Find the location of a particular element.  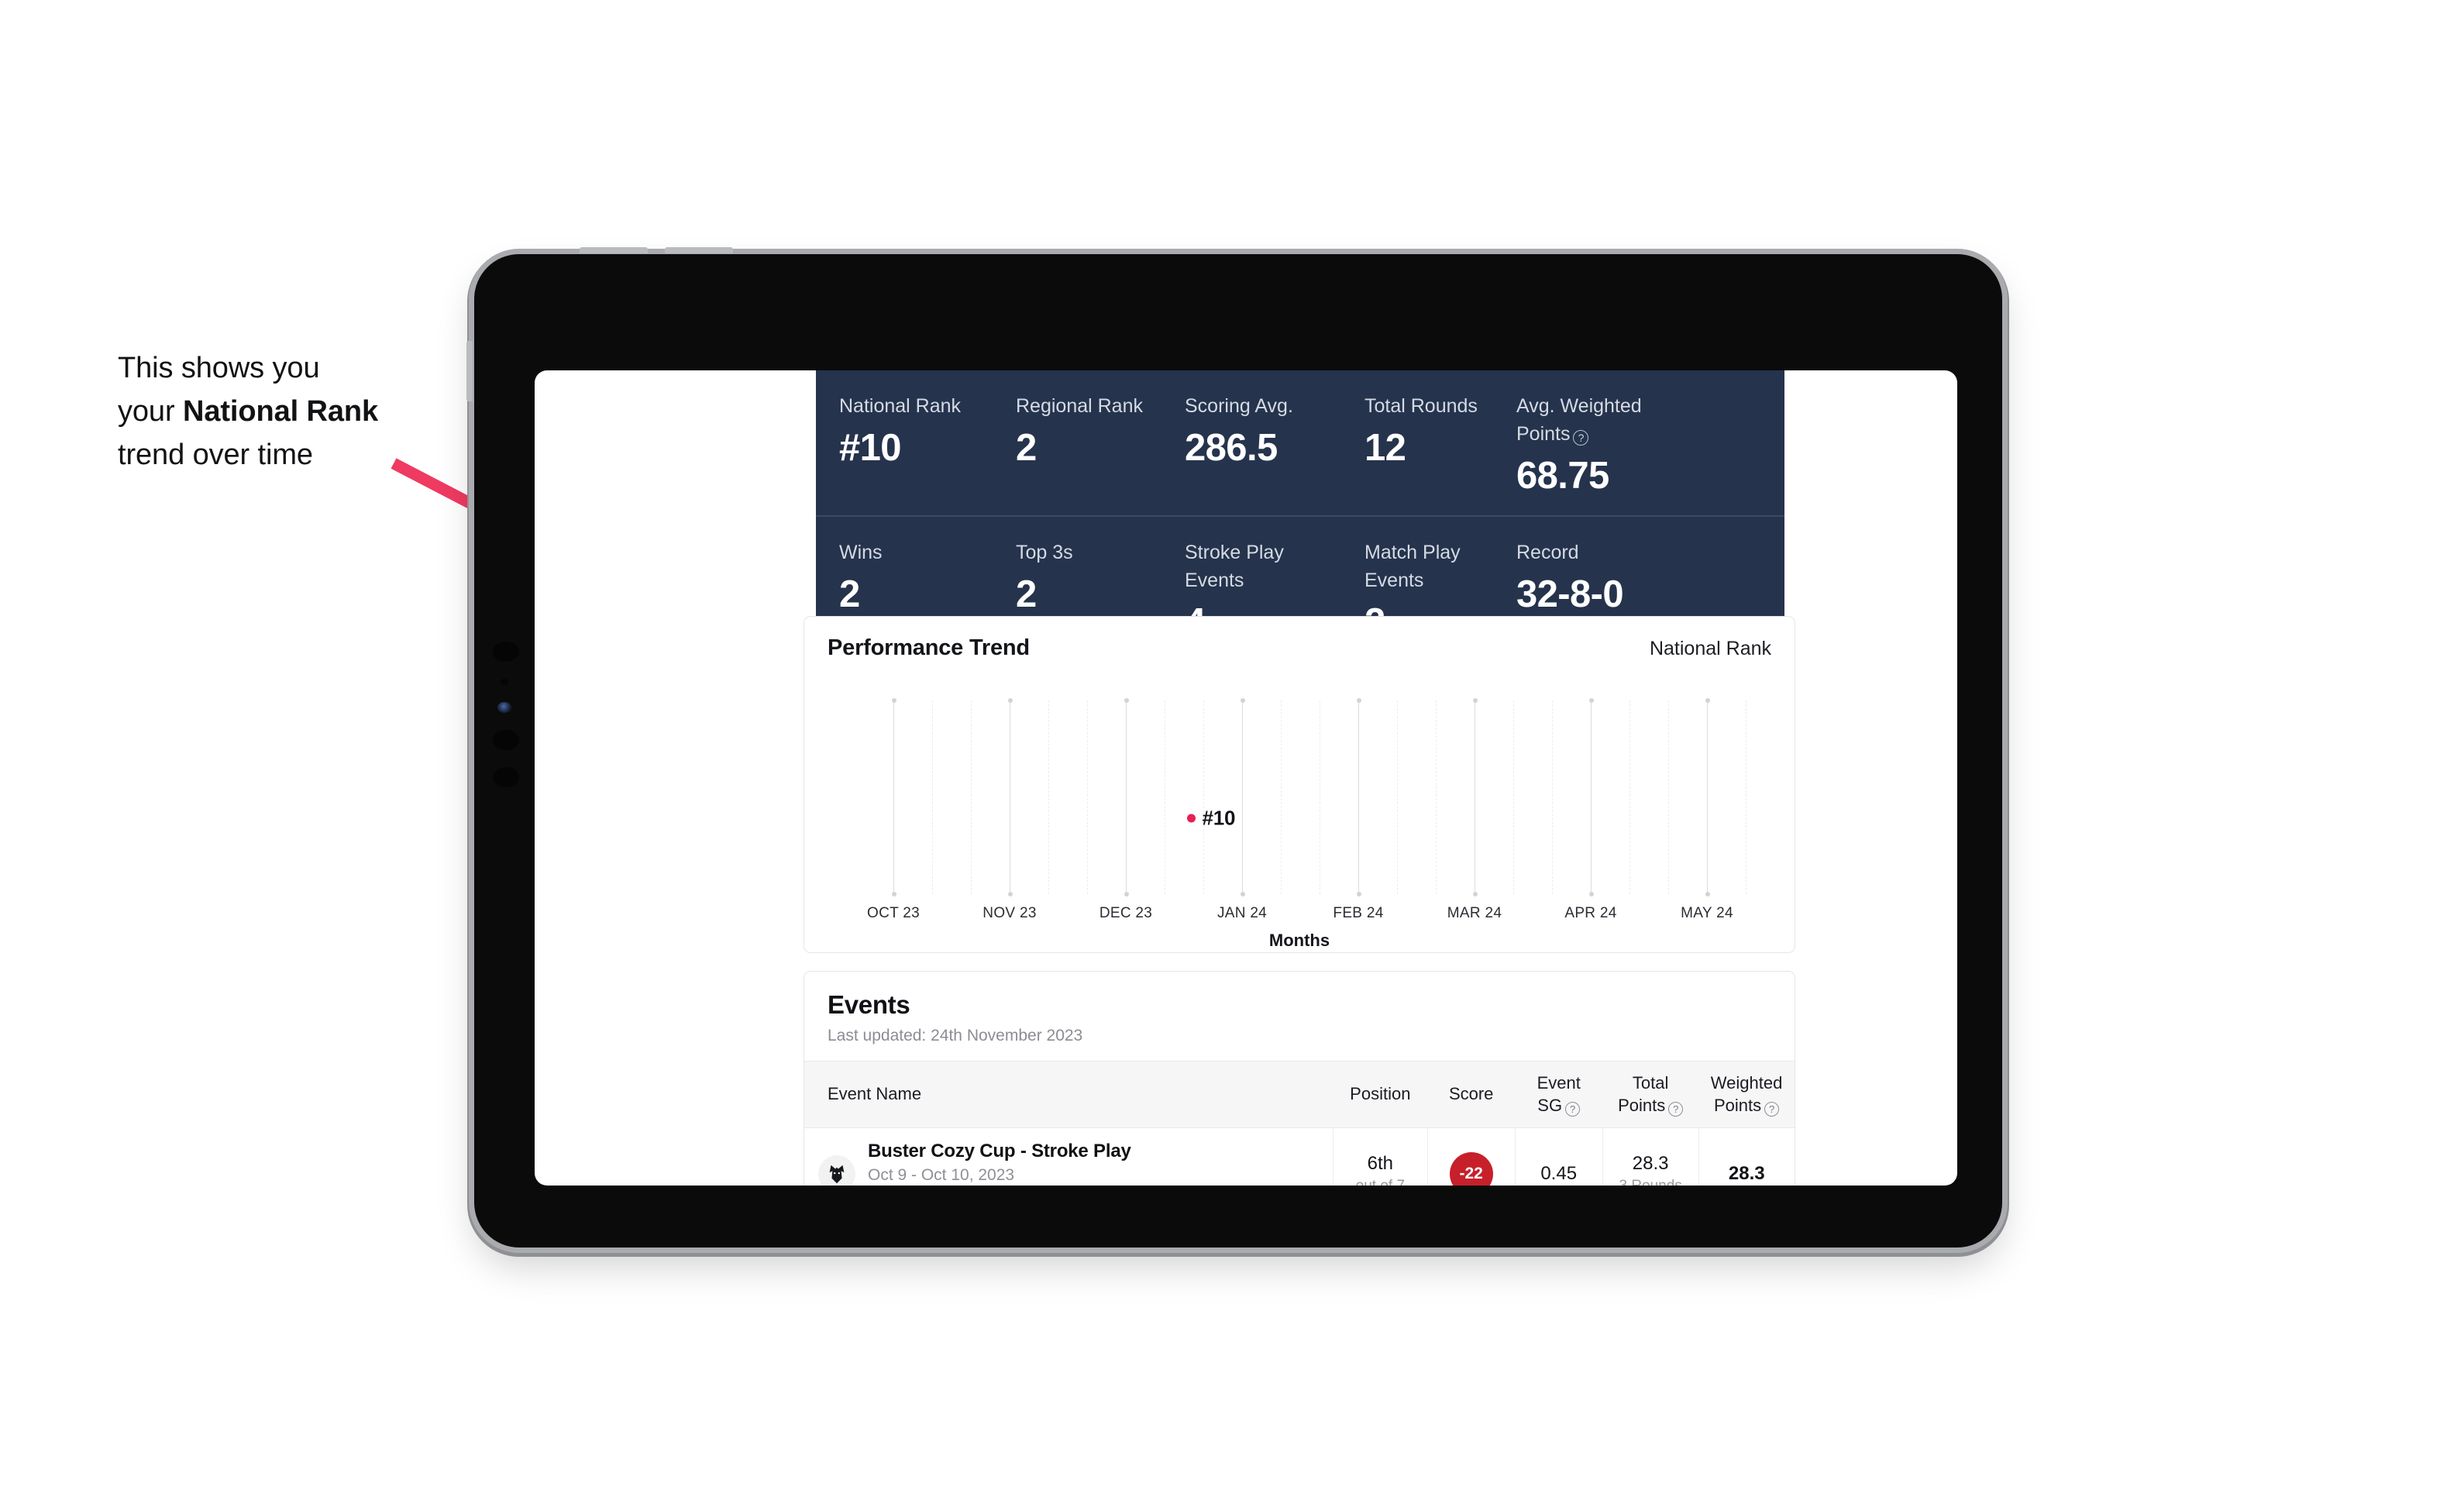

chart-data-point: #10 is located at coordinates (1211, 819).